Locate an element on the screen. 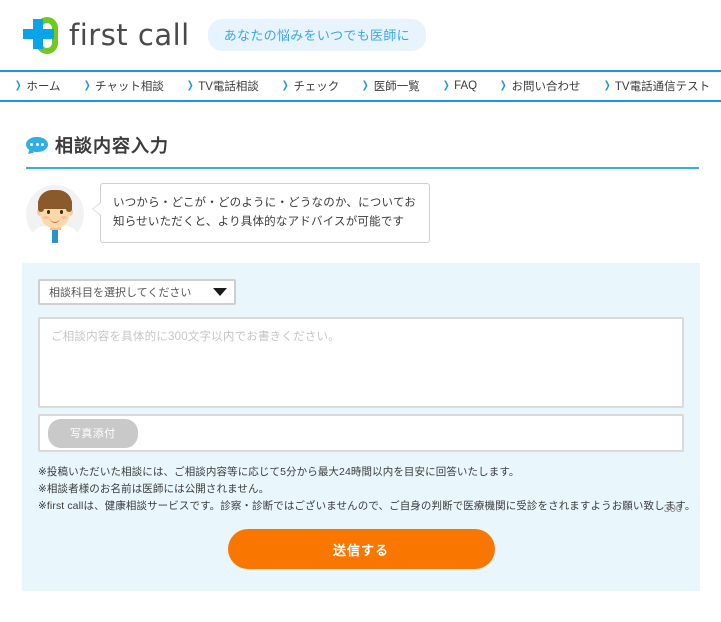  nav-item-contact: ❯ お問い合わせ is located at coordinates (540, 86).